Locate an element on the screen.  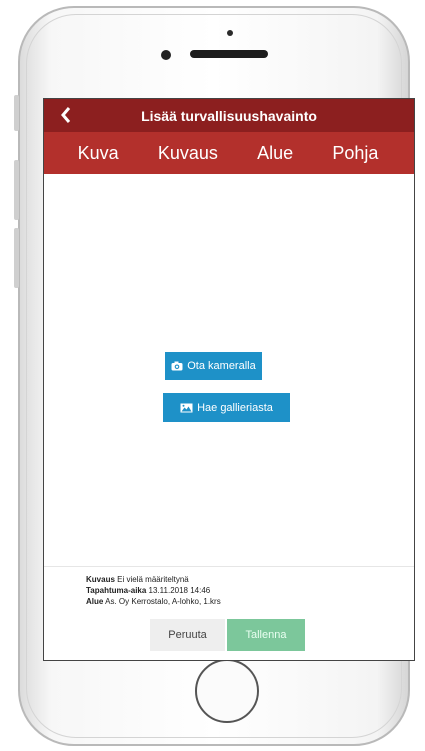
image-icon is located at coordinates (186, 408).